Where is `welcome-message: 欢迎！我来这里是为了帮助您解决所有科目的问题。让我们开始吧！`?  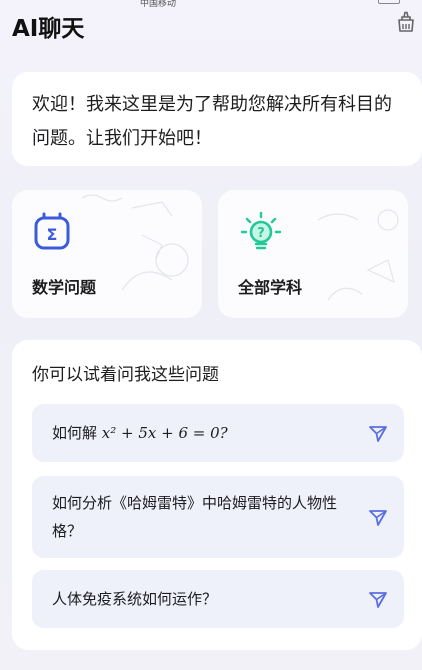 welcome-message: 欢迎！我来这里是为了帮助您解决所有科目的问题。让我们开始吧！ is located at coordinates (217, 119).